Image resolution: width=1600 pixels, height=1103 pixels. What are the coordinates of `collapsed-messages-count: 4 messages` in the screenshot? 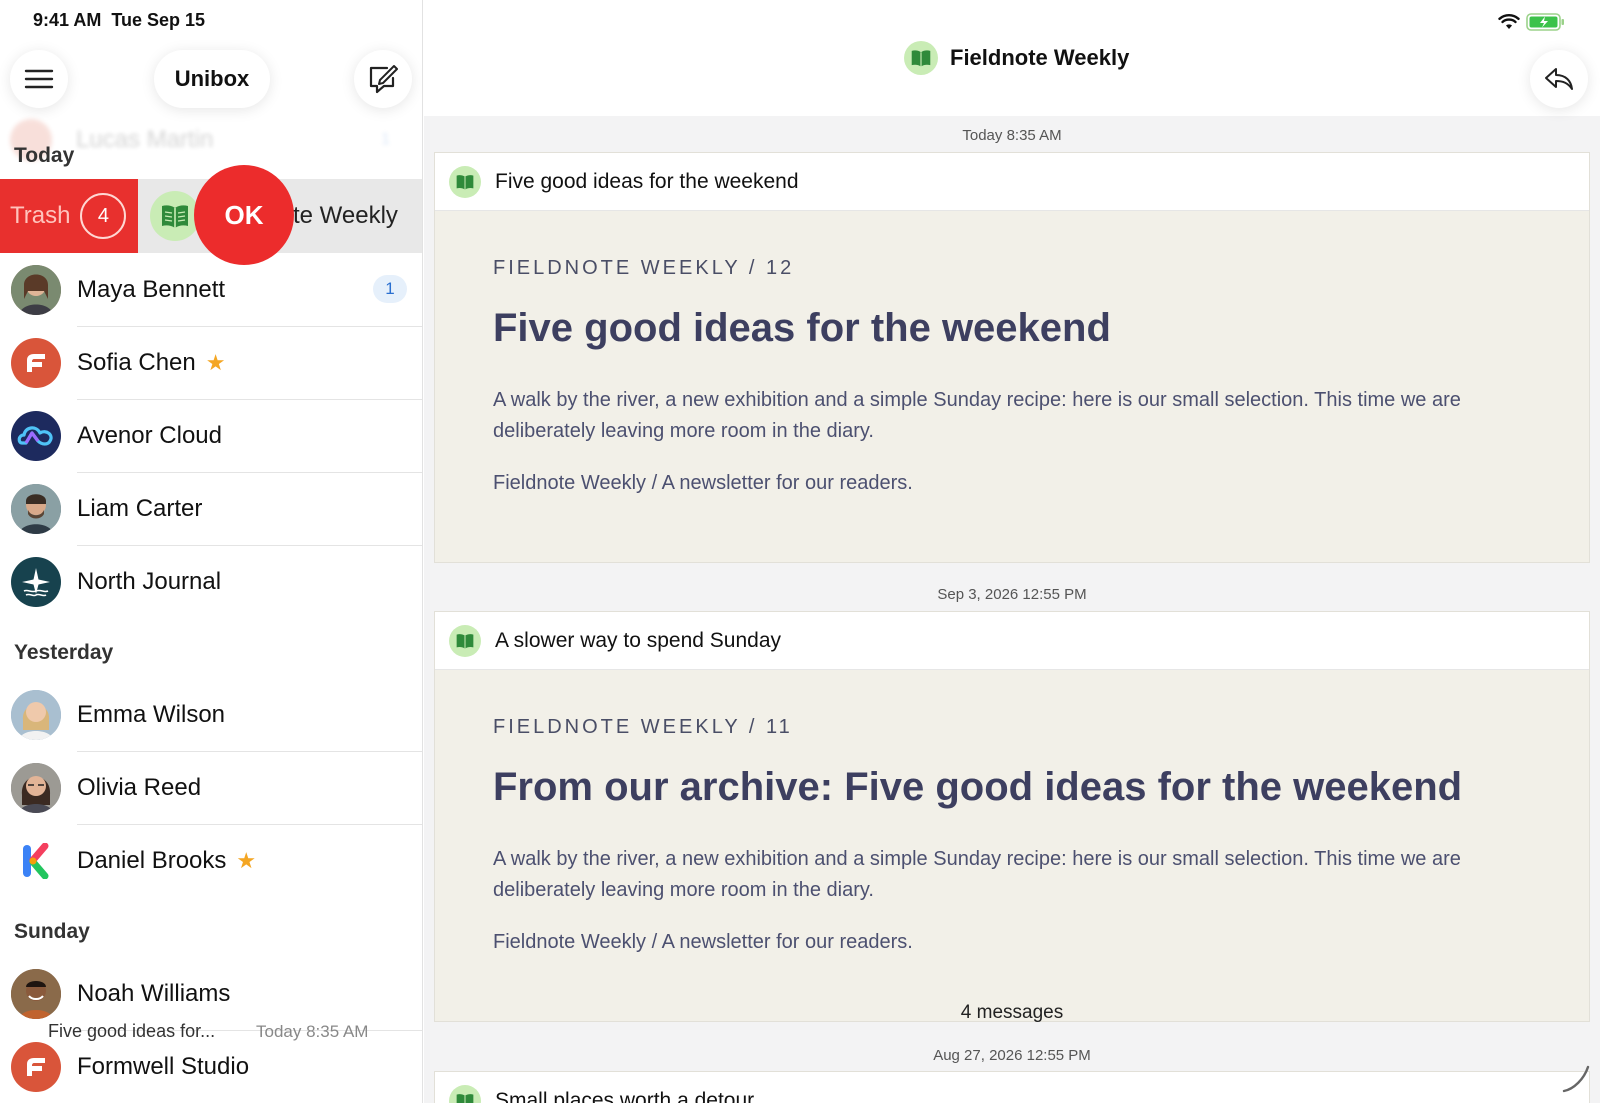 It's located at (1012, 1013).